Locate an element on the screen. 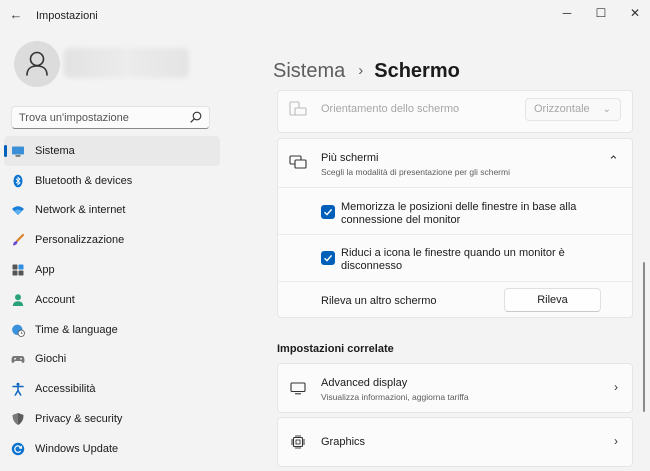 The image size is (650, 471). sidebar-item-personalizzazione: Personalizzazione is located at coordinates (112, 240).